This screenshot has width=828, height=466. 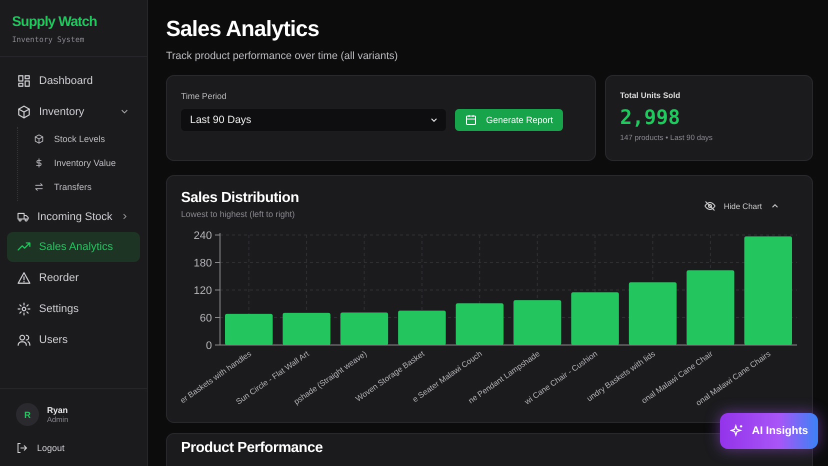 What do you see at coordinates (73, 339) in the screenshot?
I see `nav-item: Users` at bounding box center [73, 339].